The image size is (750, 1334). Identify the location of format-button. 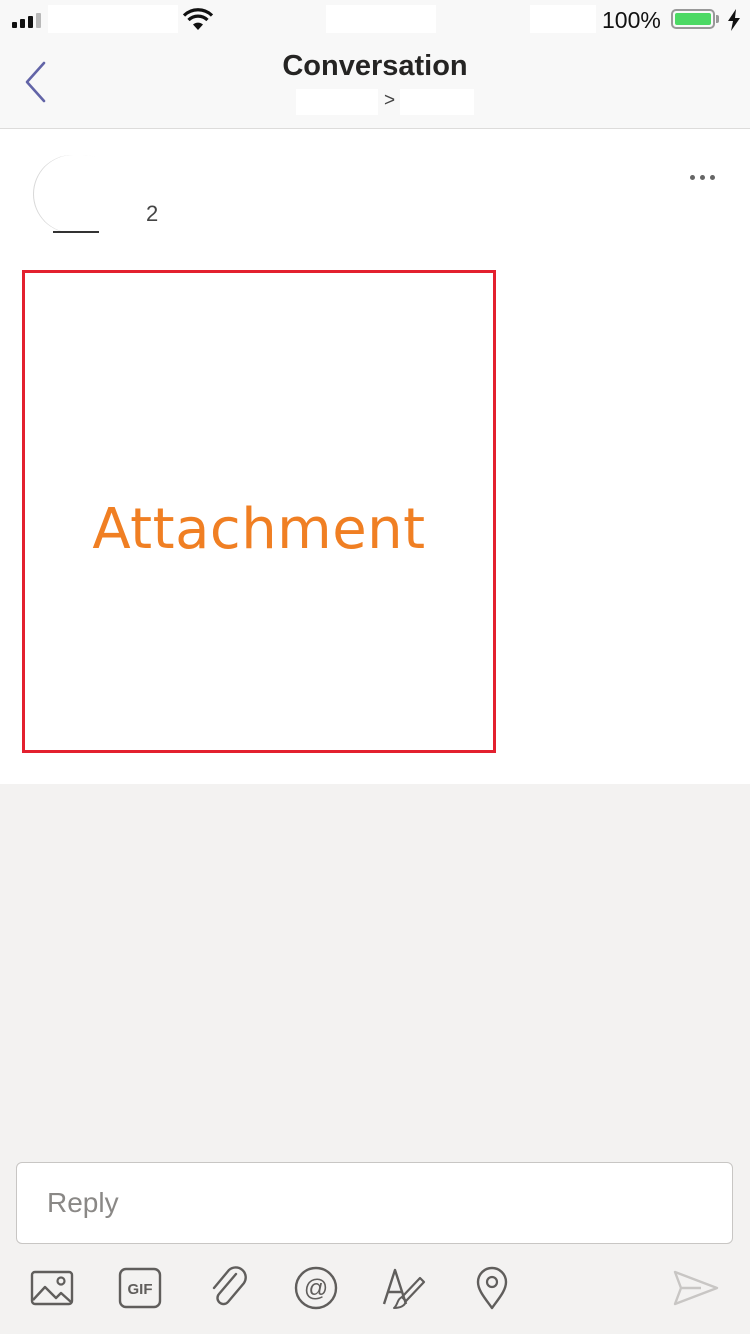
(404, 1288).